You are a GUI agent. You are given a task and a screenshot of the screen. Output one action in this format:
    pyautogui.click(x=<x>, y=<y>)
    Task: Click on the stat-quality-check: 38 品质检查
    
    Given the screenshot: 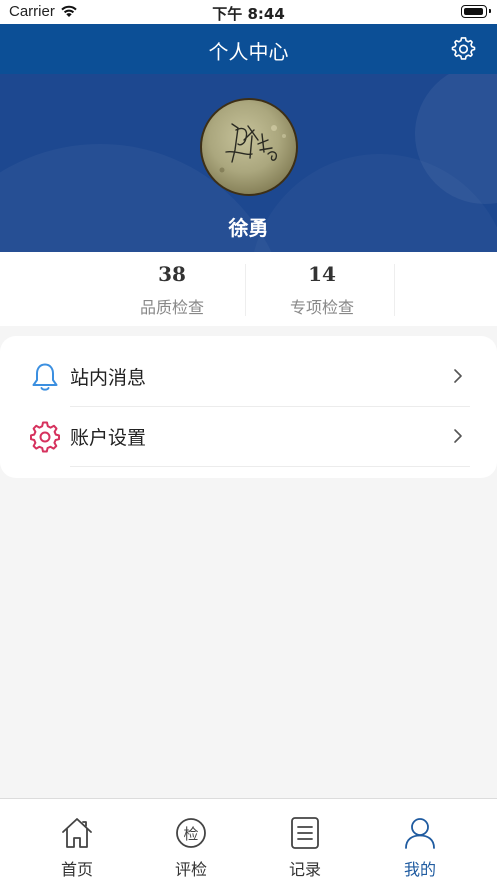 What is the action you would take?
    pyautogui.click(x=172, y=289)
    